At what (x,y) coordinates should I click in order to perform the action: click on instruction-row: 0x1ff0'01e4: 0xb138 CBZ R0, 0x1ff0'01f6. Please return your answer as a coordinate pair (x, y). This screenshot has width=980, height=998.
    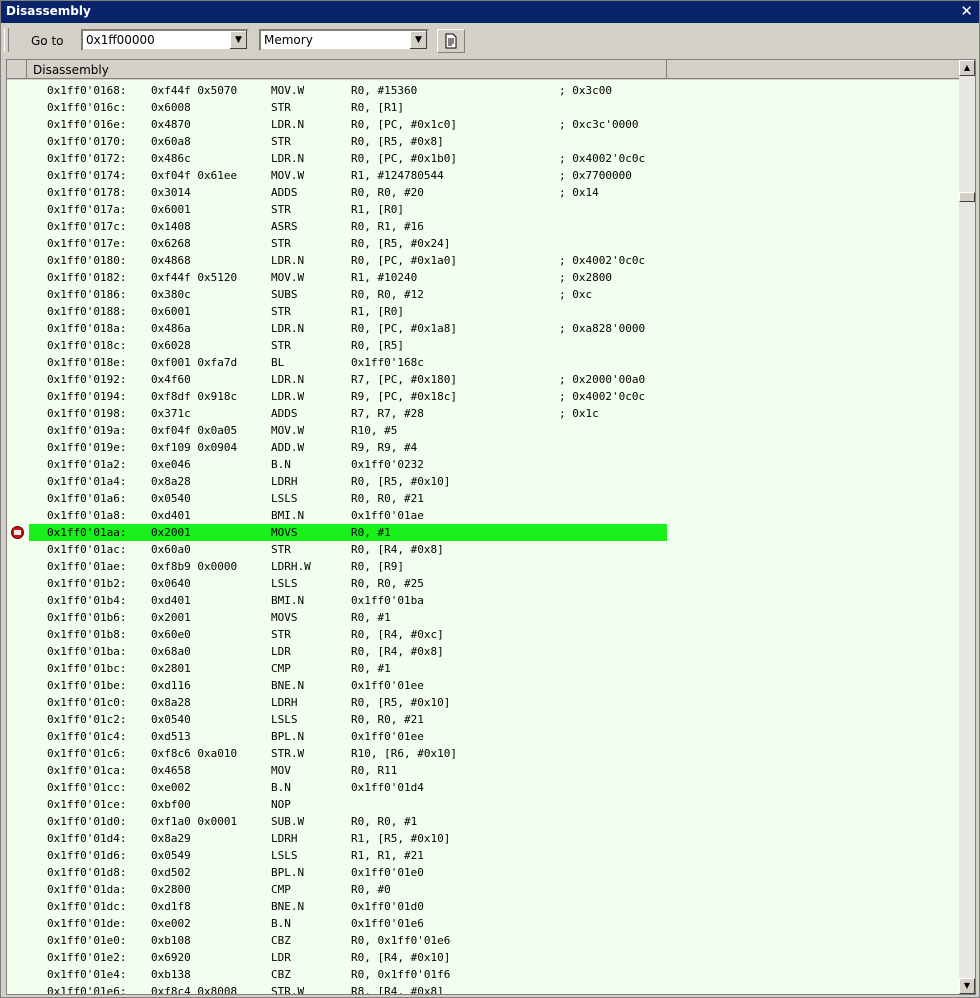
    Looking at the image, I should click on (483, 974).